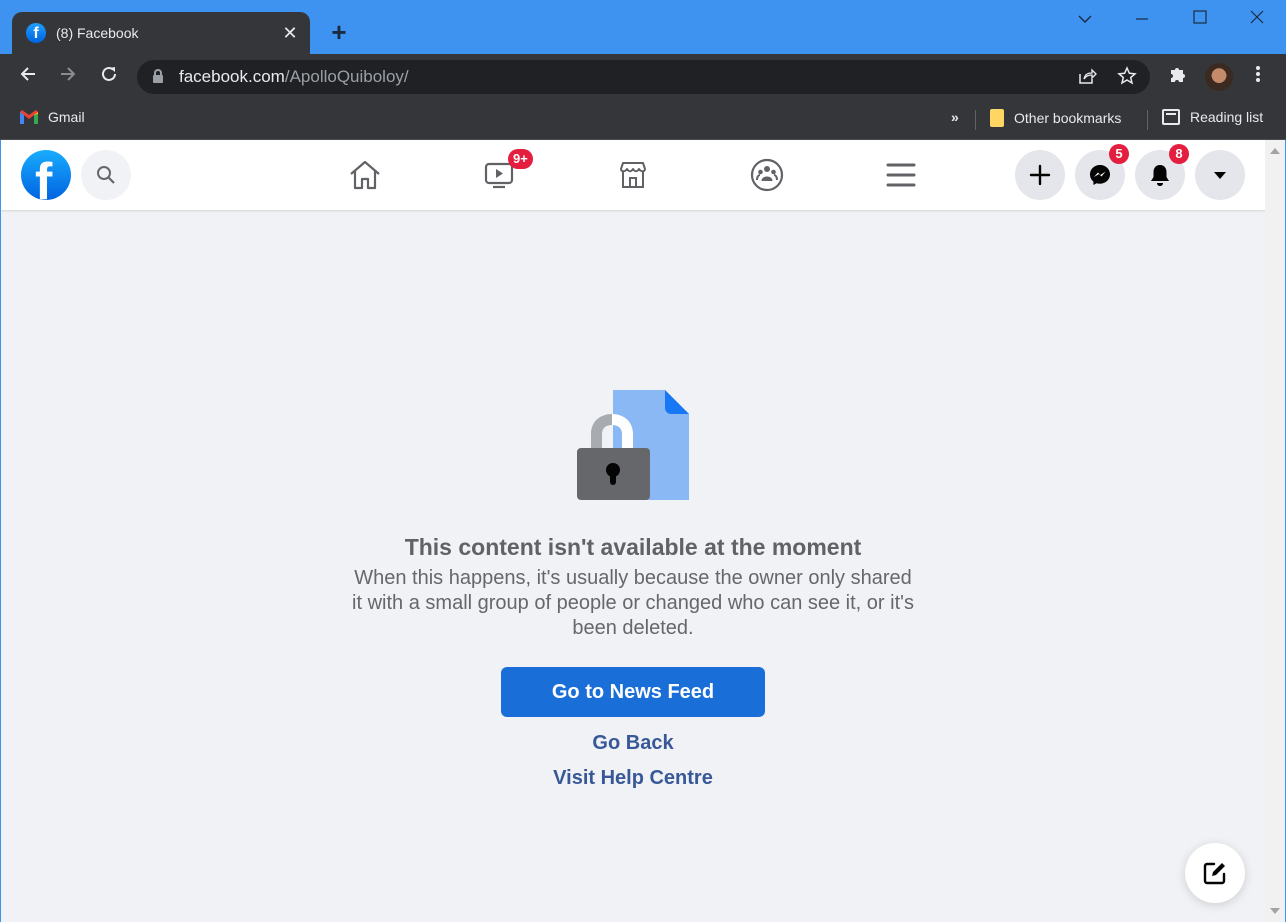 The height and width of the screenshot is (922, 1286). I want to click on caret-down-icon, so click(1220, 175).